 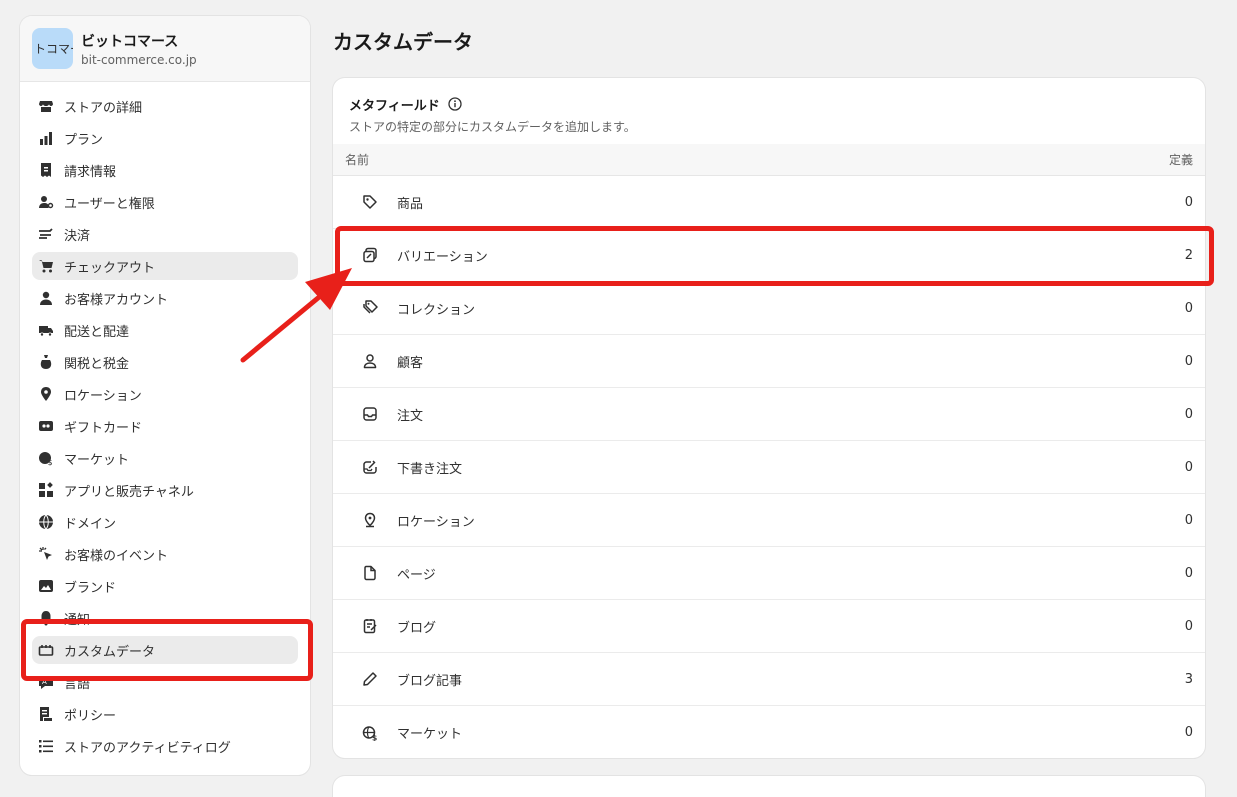 I want to click on store-header: トコマース ビットコマース bit-commerce.co.jp, so click(x=165, y=49).